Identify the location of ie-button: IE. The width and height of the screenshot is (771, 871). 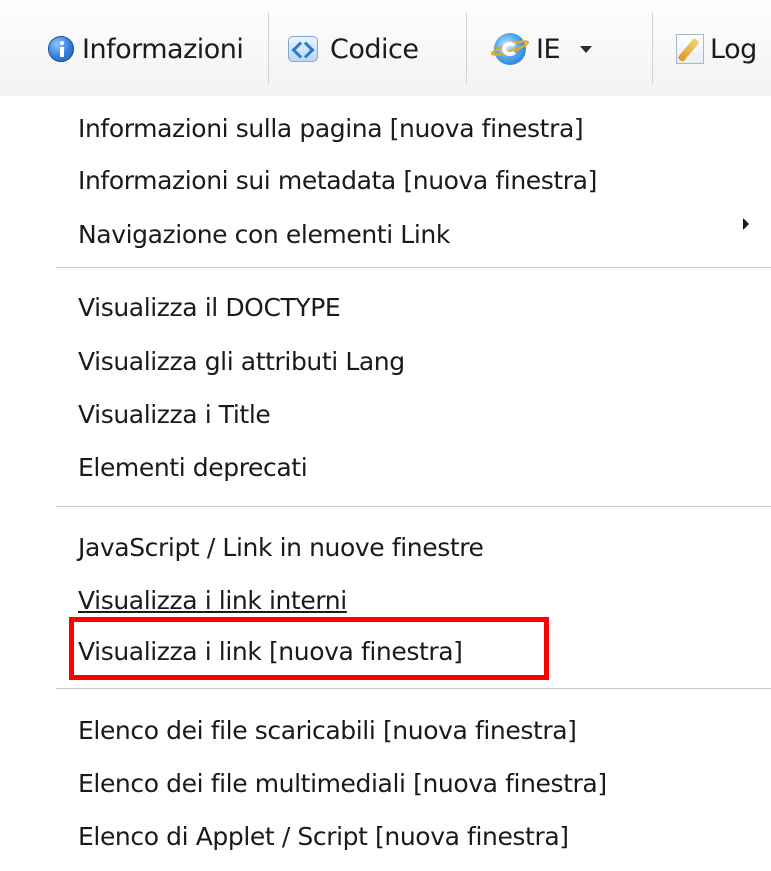
(543, 49).